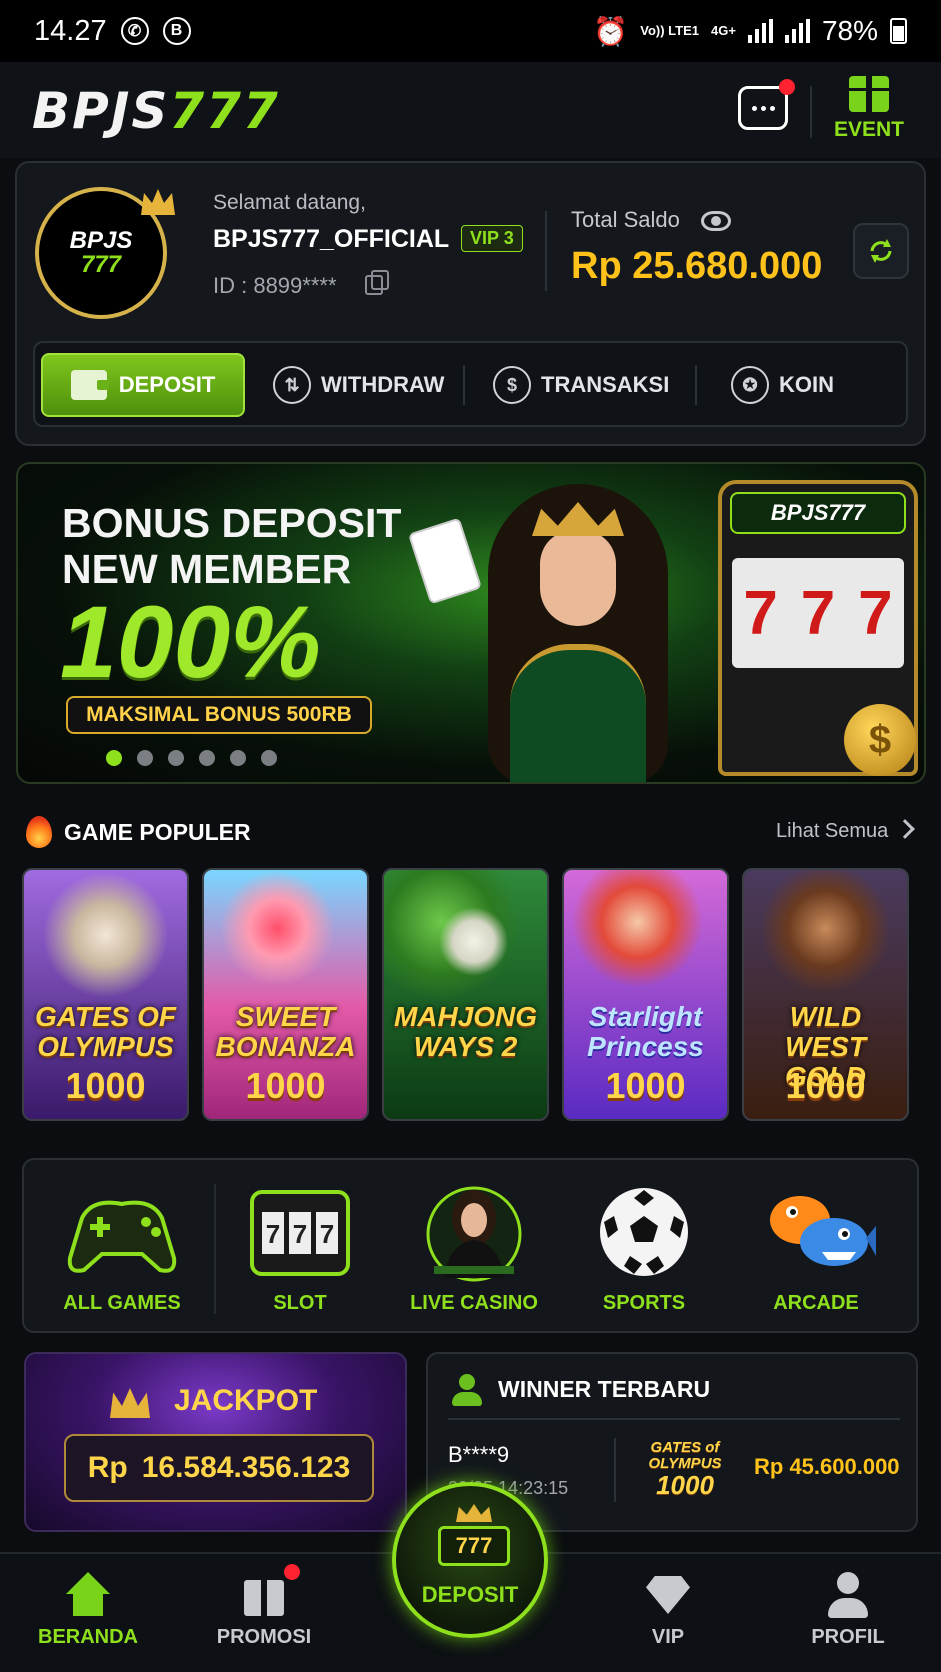 This screenshot has width=941, height=1672. Describe the element at coordinates (474, 1230) in the screenshot. I see `dealer-icon` at that location.